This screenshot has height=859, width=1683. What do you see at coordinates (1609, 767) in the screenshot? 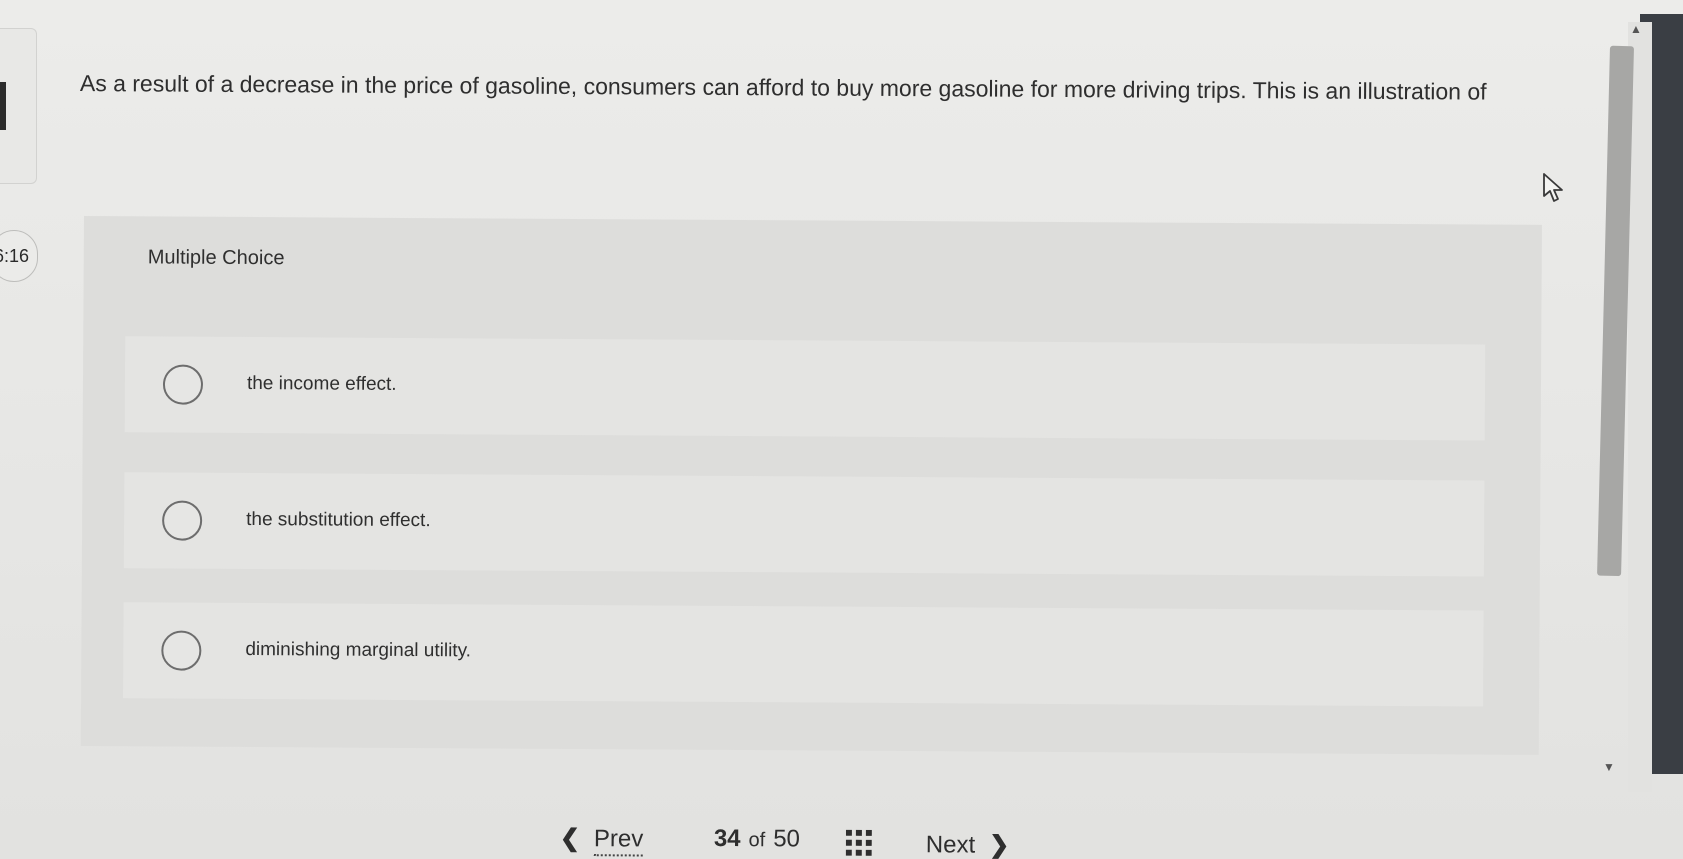
I see `scroll-down-arrow-icon: ▼` at bounding box center [1609, 767].